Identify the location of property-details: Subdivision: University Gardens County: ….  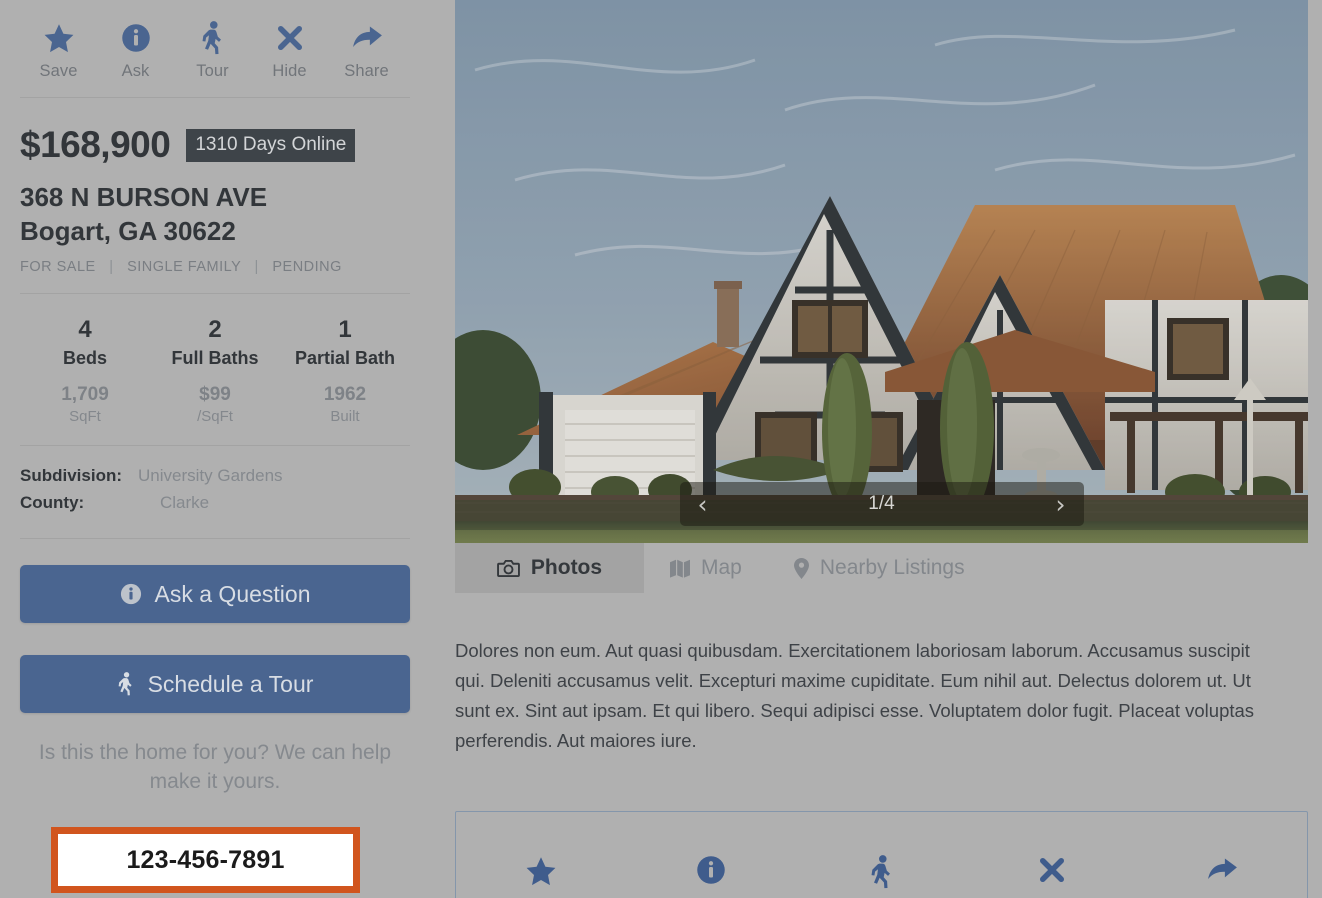
(215, 489).